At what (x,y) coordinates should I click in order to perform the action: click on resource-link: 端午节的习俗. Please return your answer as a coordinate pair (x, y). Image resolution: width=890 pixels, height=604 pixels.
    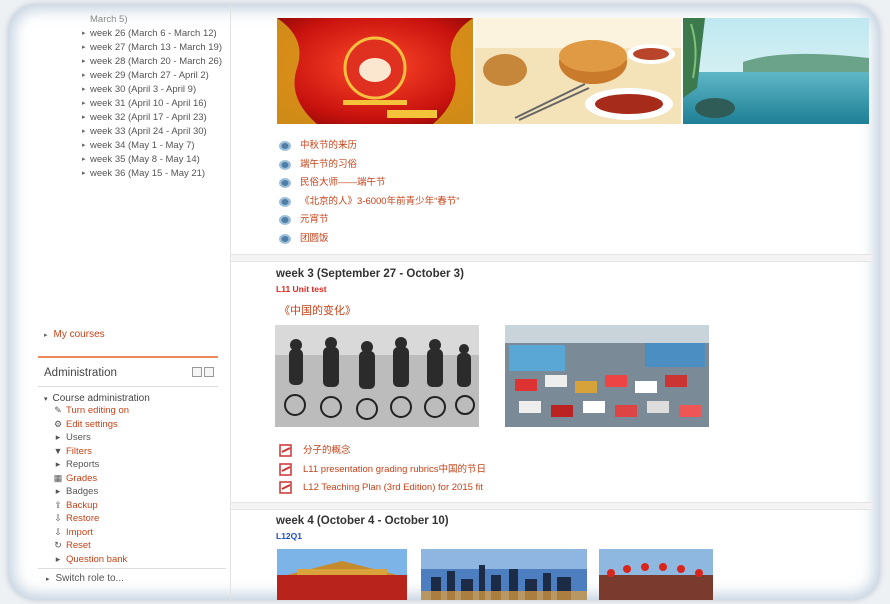
    Looking at the image, I should click on (367, 165).